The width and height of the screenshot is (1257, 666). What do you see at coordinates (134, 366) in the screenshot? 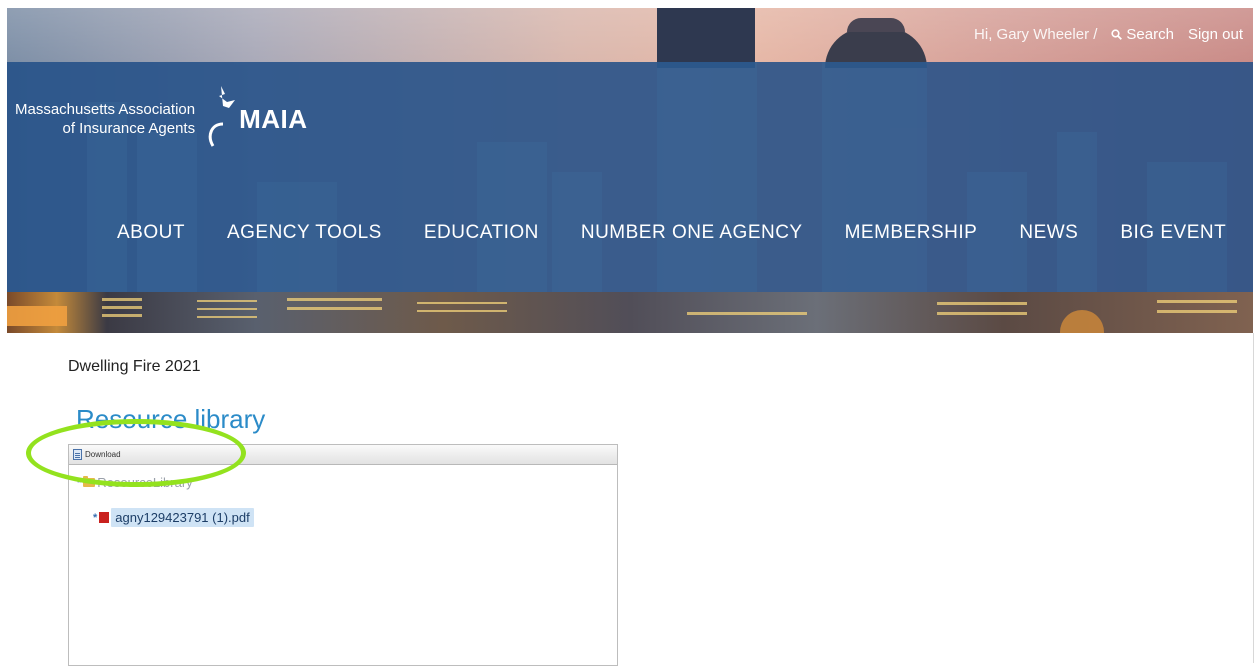
I see `page-title: Dwelling Fire 2021` at bounding box center [134, 366].